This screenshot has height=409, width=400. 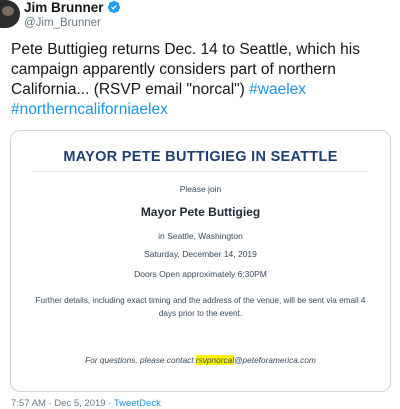 I want to click on hashtag-link: #waelex, so click(x=277, y=89).